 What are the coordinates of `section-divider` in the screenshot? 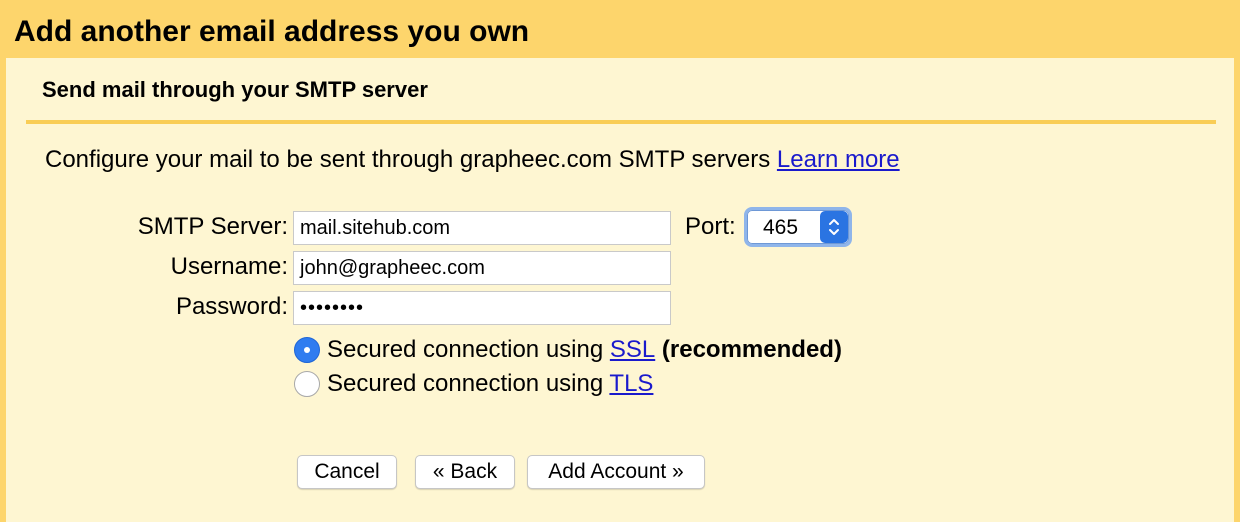 It's located at (621, 122).